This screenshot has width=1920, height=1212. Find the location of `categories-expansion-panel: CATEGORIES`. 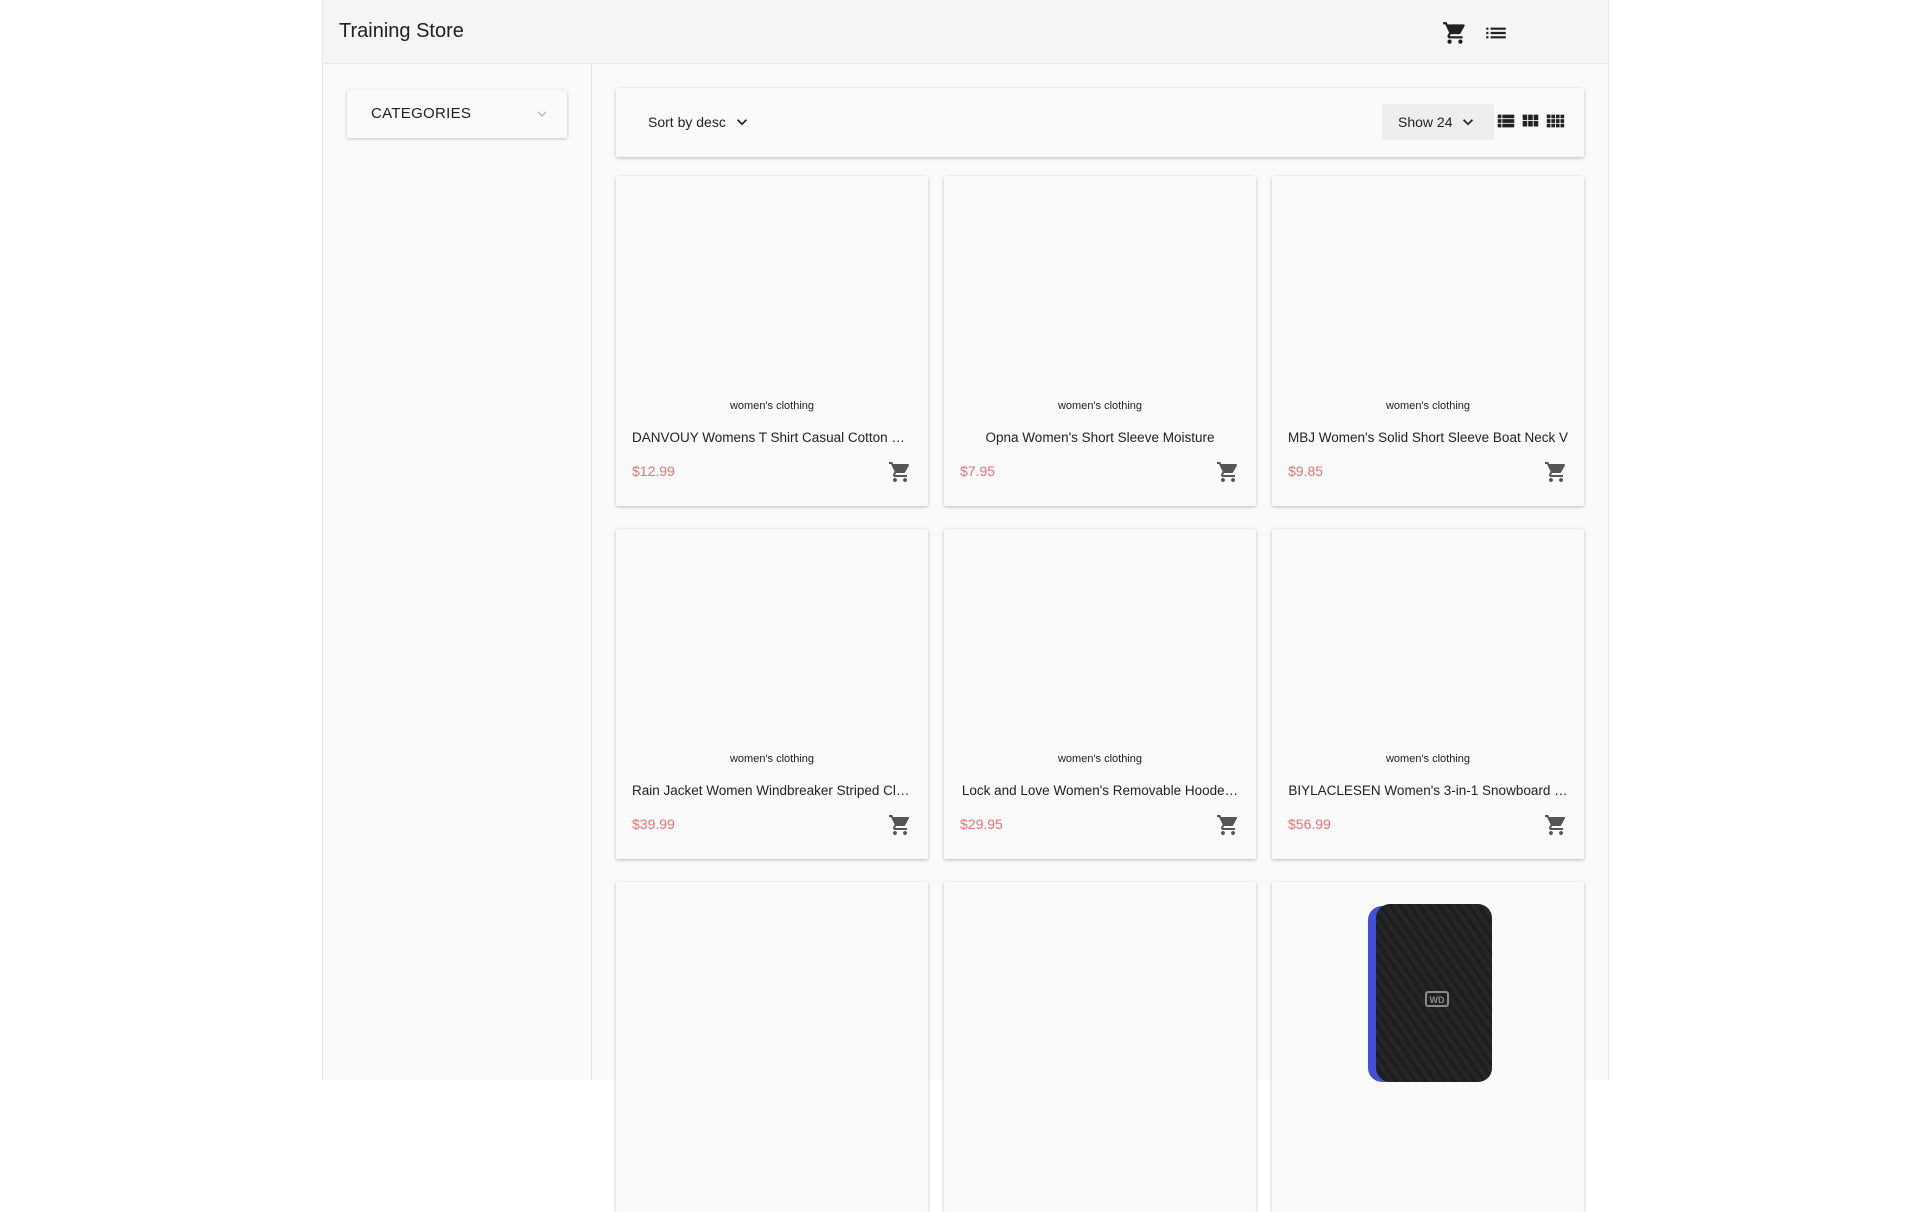

categories-expansion-panel: CATEGORIES is located at coordinates (457, 114).